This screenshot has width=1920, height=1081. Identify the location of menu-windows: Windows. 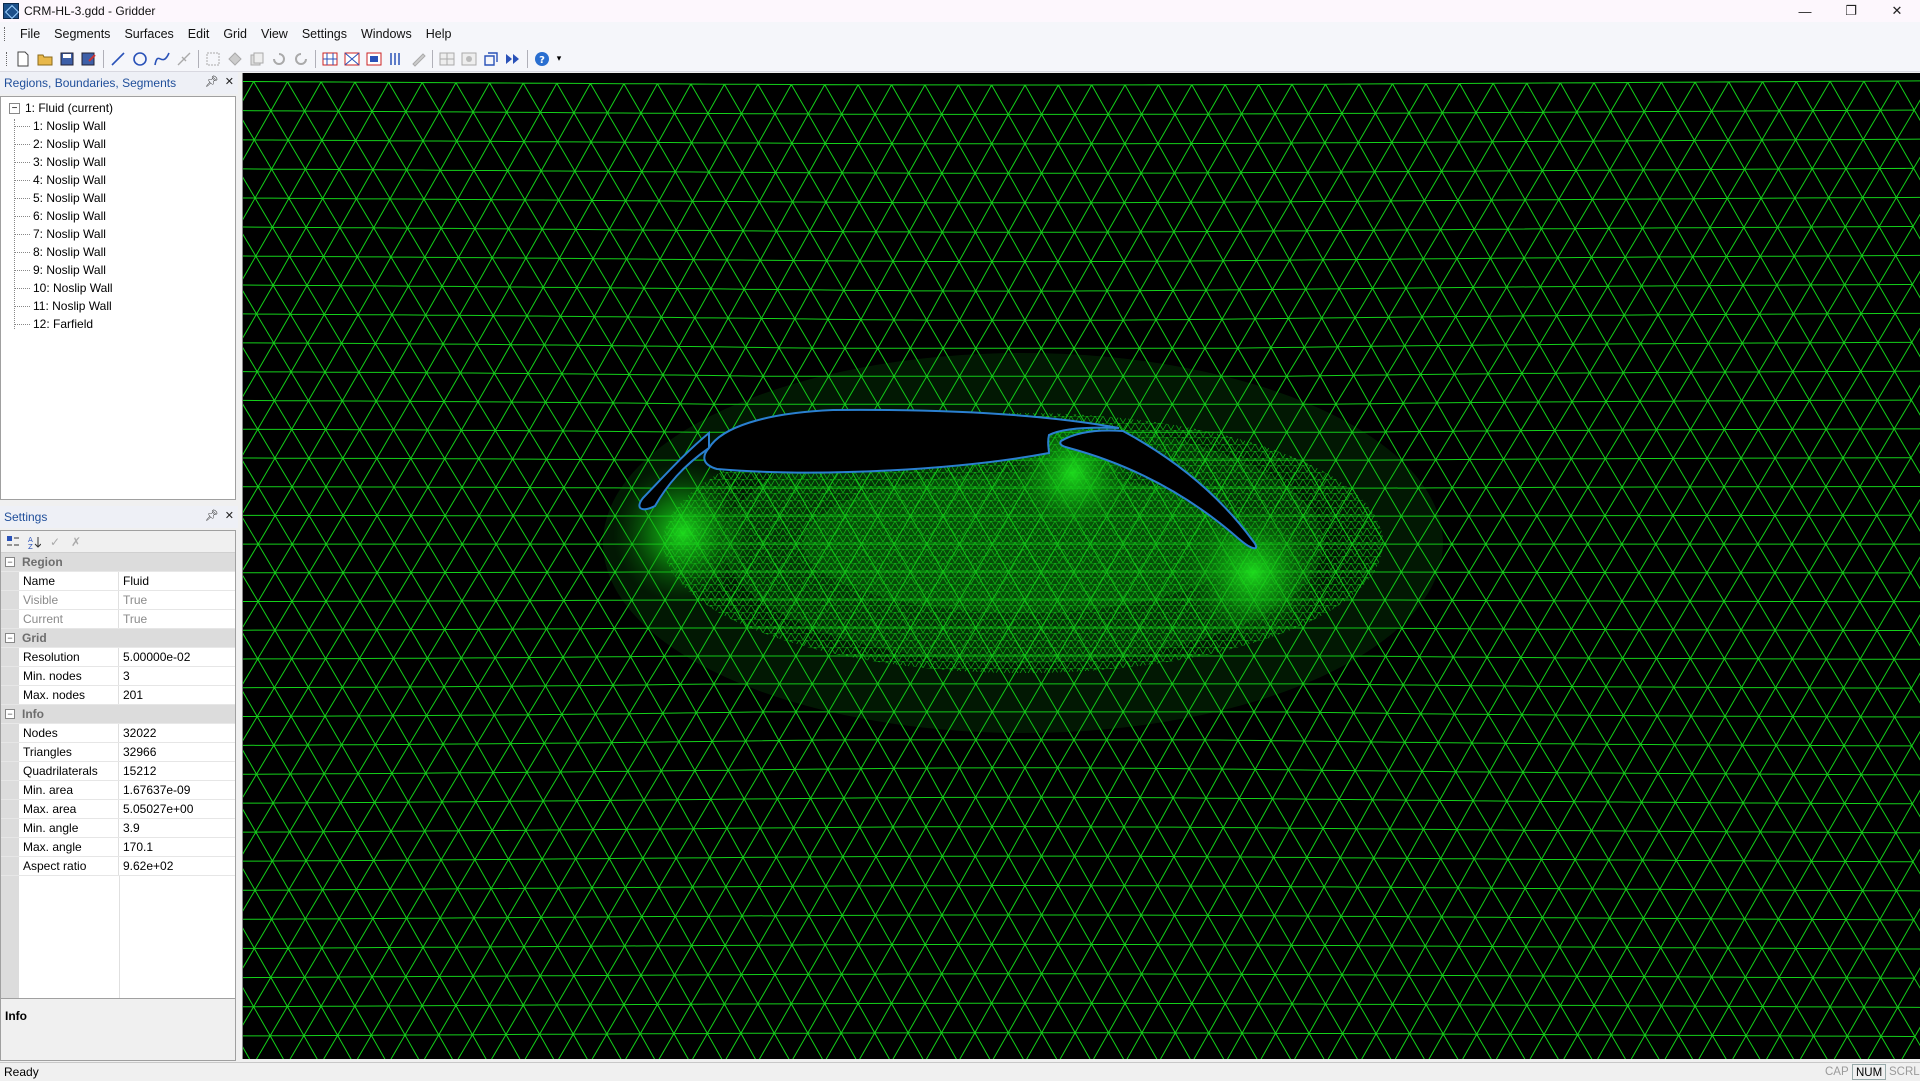
(386, 34).